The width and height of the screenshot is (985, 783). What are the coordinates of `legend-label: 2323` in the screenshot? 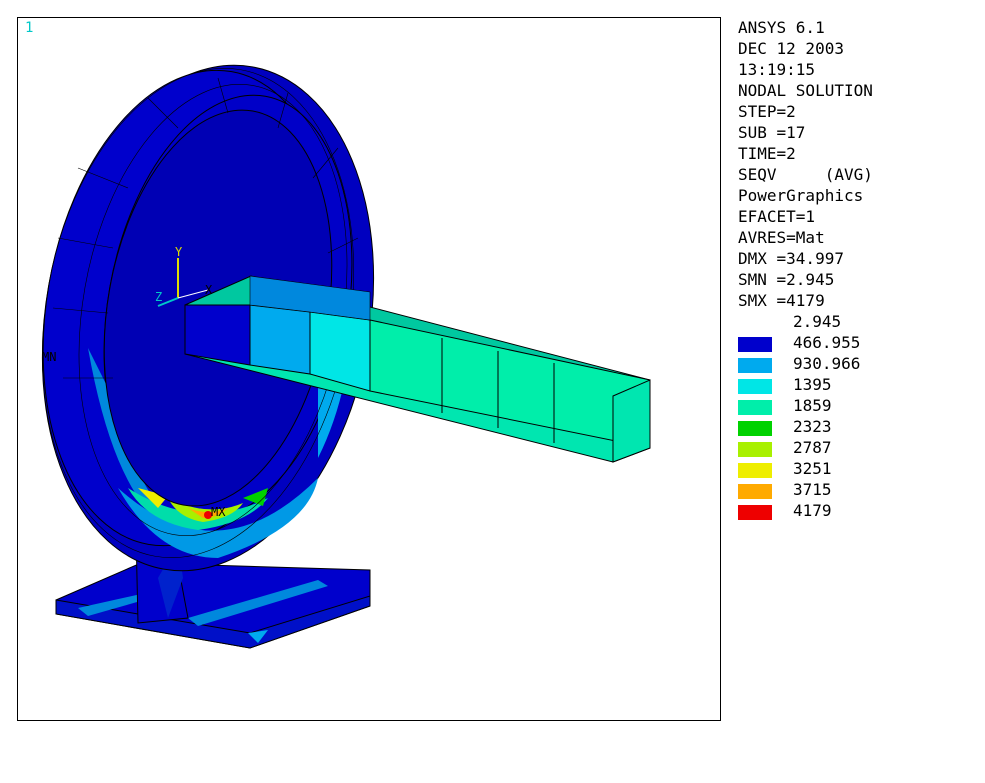 It's located at (812, 426).